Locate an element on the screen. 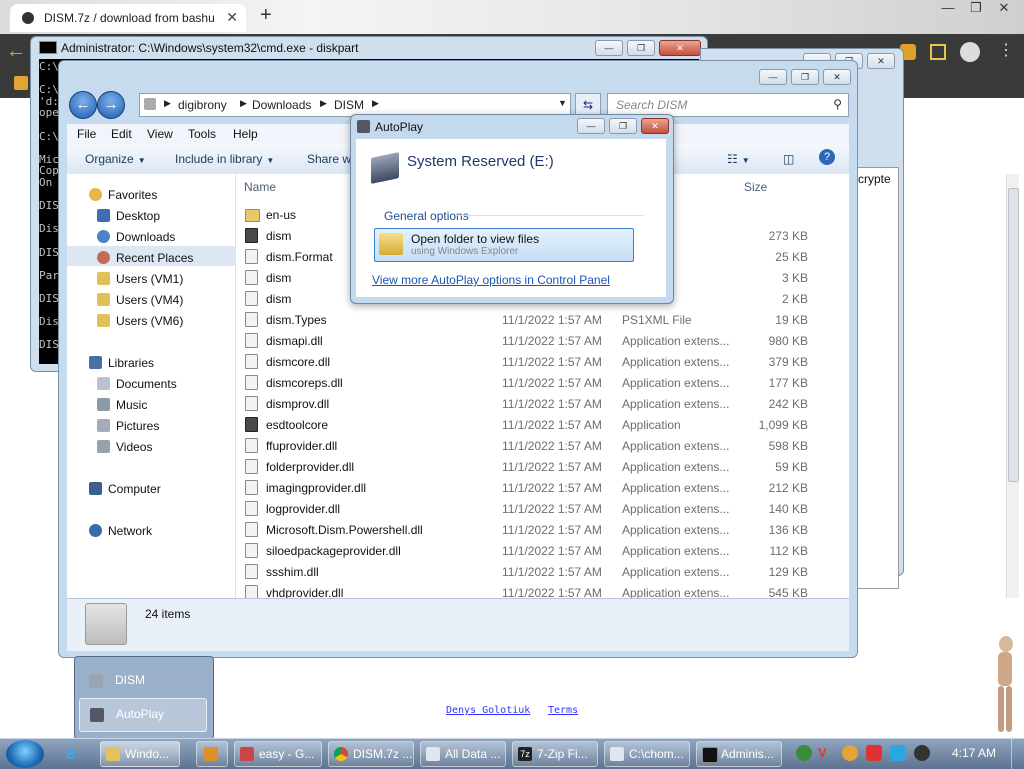 The height and width of the screenshot is (769, 1024). browser-back-icon: ← is located at coordinates (16, 51).